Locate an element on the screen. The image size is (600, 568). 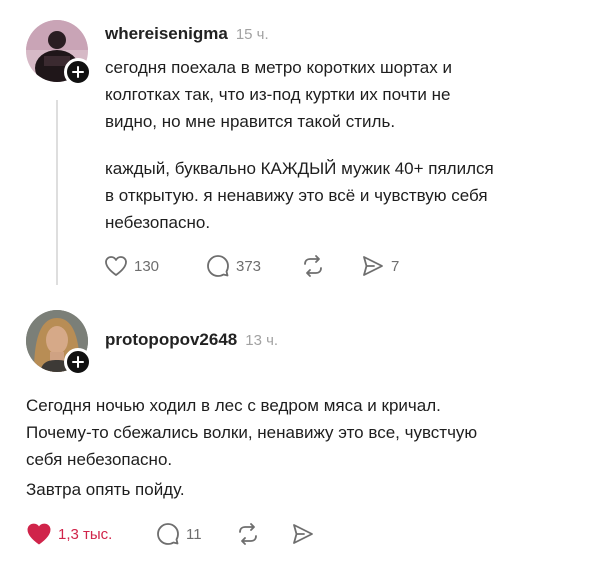
post-actions: 1,3 тыс. 11 is located at coordinates (170, 534).